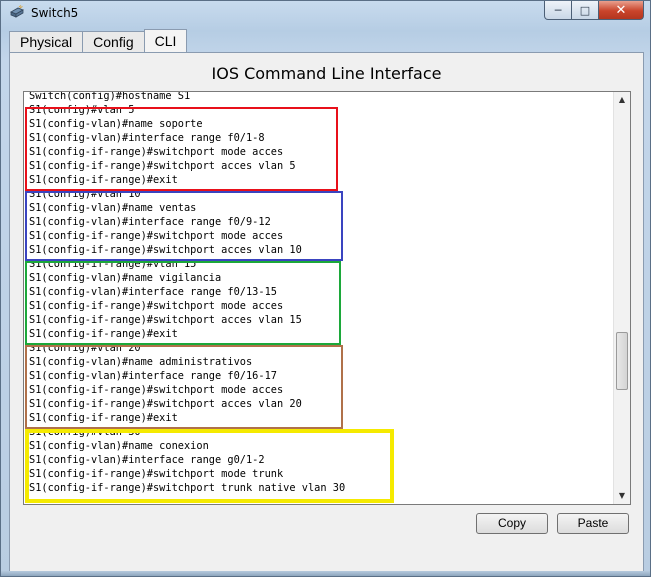 This screenshot has height=577, width=651. I want to click on highlight-box-vlan20, so click(184, 387).